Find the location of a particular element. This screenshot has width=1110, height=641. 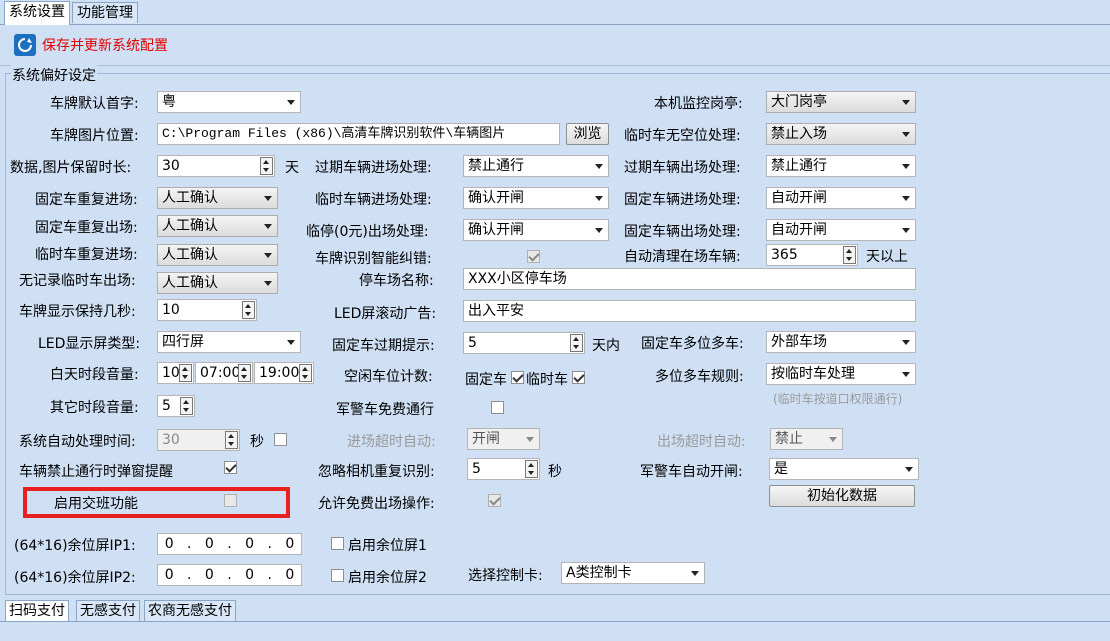

fixed-expire-tip-stepper: 5 is located at coordinates (524, 343).